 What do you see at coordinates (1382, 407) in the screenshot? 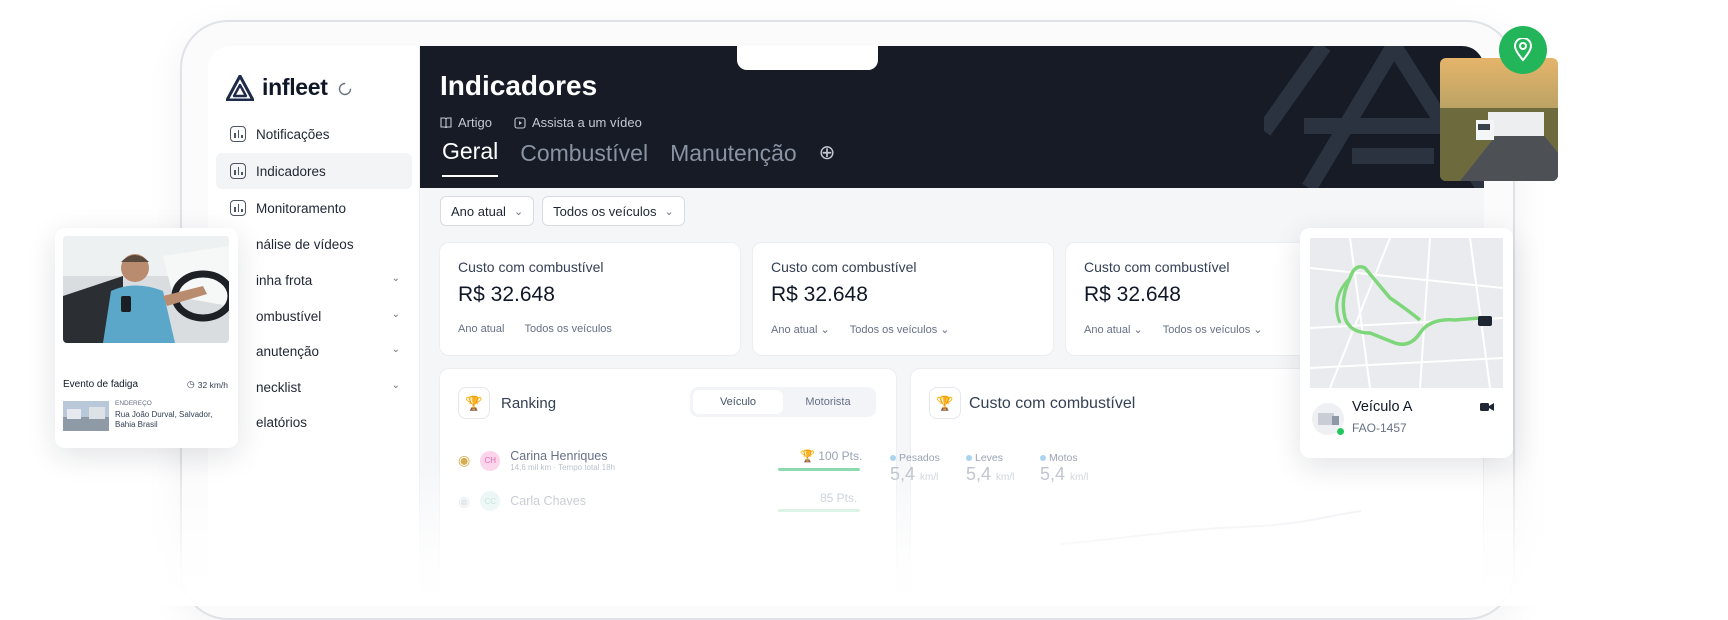
I see `vehicle-name: Veículo A` at bounding box center [1382, 407].